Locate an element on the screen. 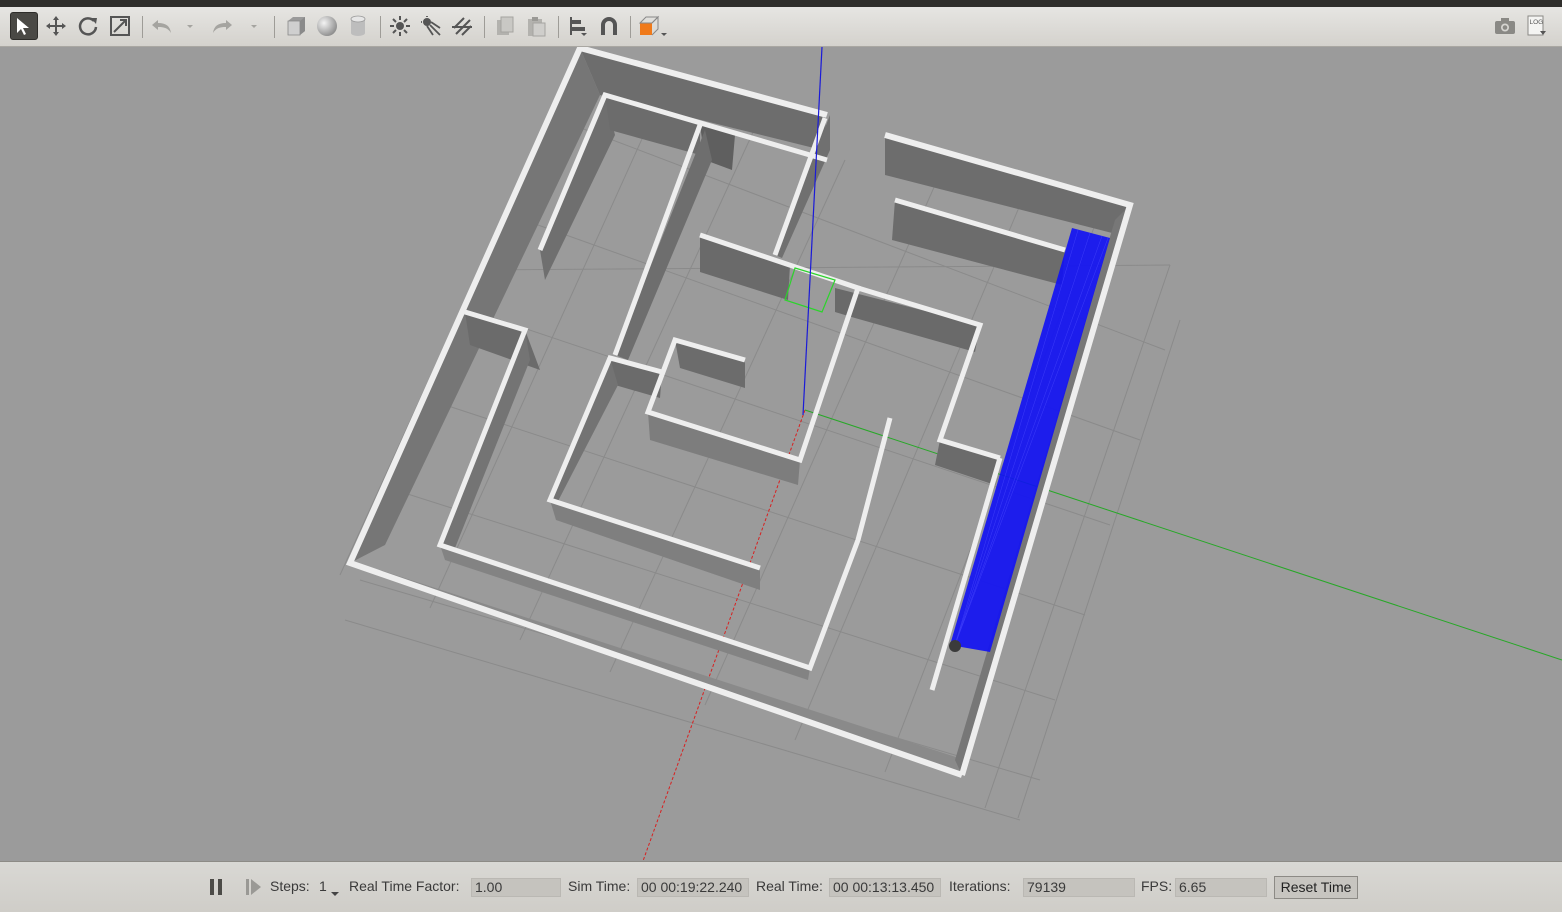  sim-time-field: 00 00:19:22.240 is located at coordinates (693, 887).